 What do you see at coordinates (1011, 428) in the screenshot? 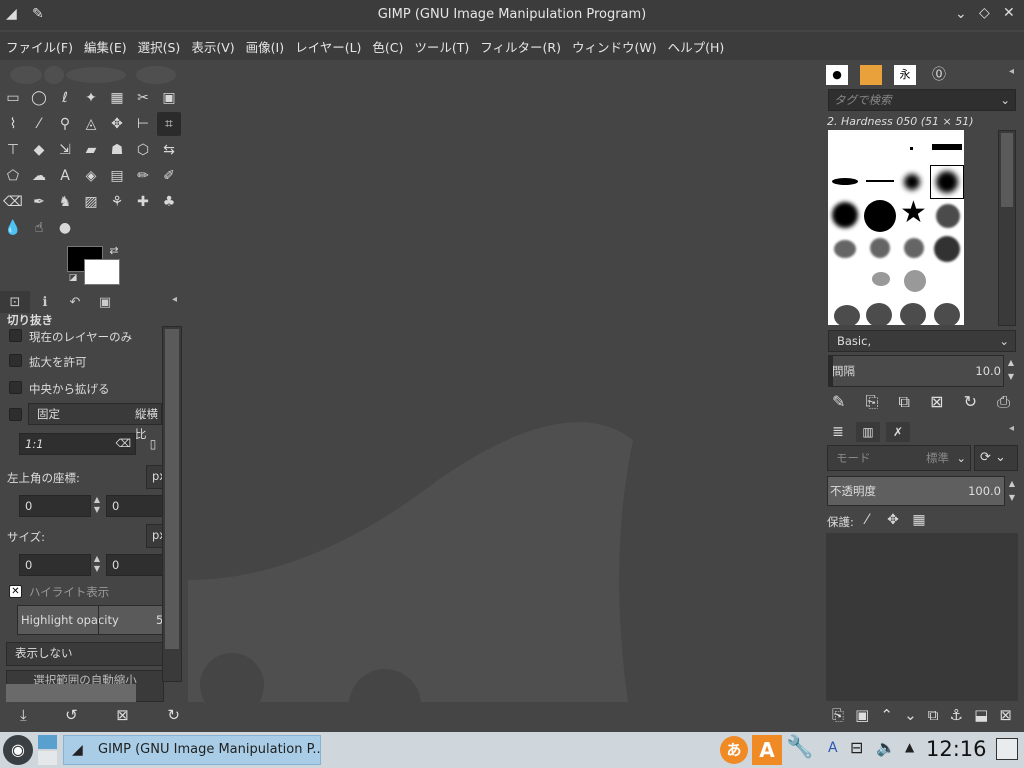
I see `layer-panel-menu-icon: ◂` at bounding box center [1011, 428].